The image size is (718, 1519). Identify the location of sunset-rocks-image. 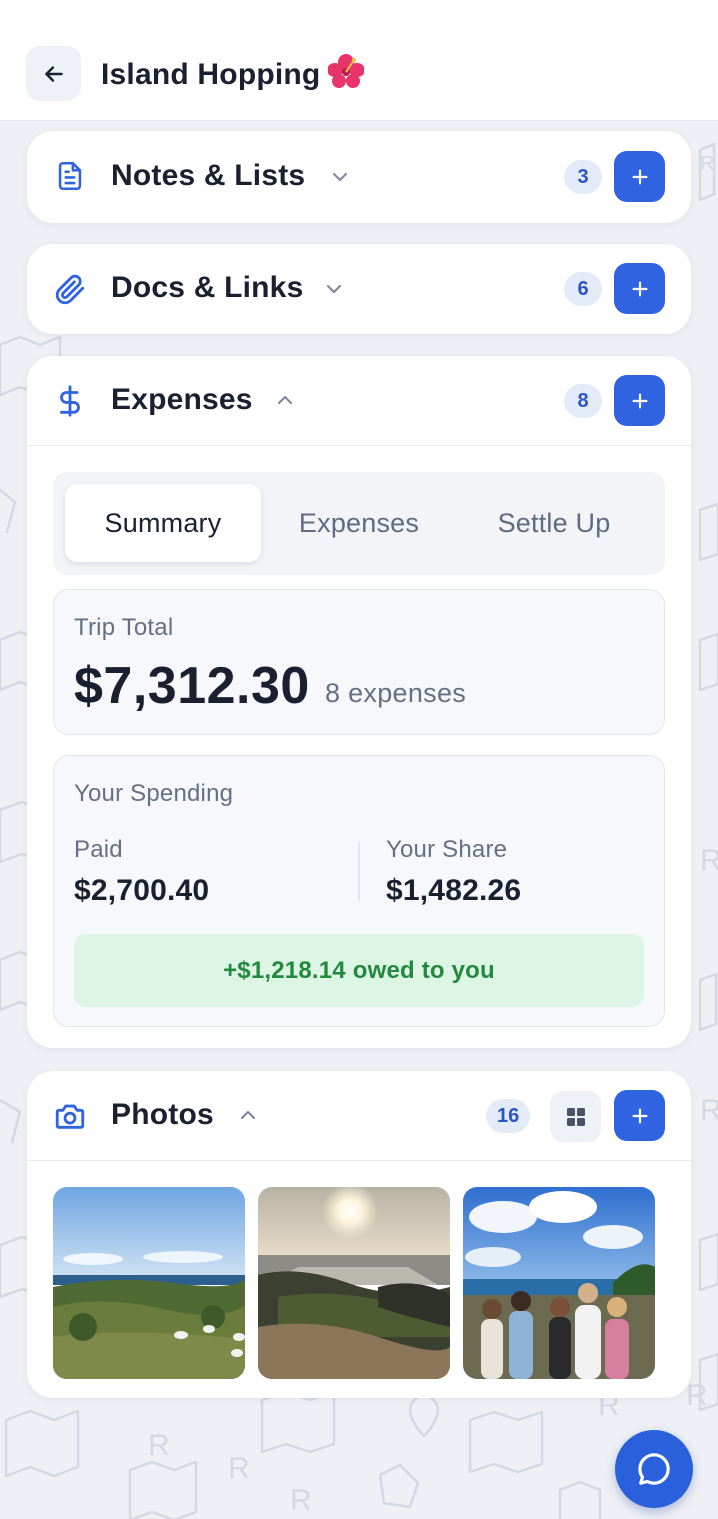
(354, 1283).